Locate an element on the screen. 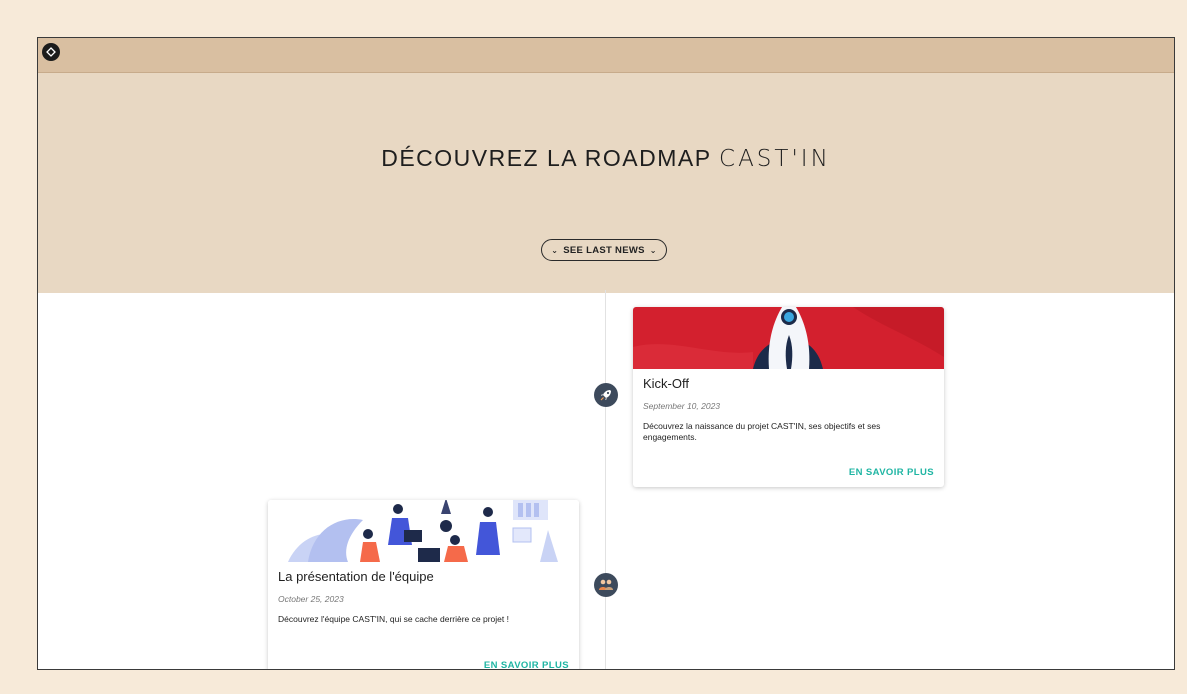 The image size is (1187, 694). page-title-main: DÉCOUVREZ LA ROADMAP is located at coordinates (546, 158).